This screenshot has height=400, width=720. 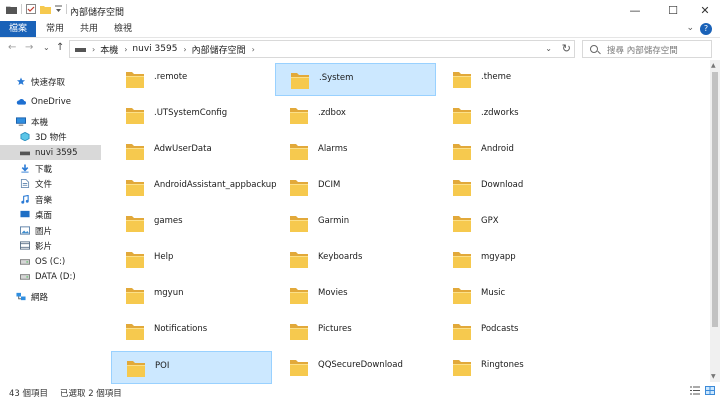 What do you see at coordinates (355, 295) in the screenshot?
I see `folder-item: Movies` at bounding box center [355, 295].